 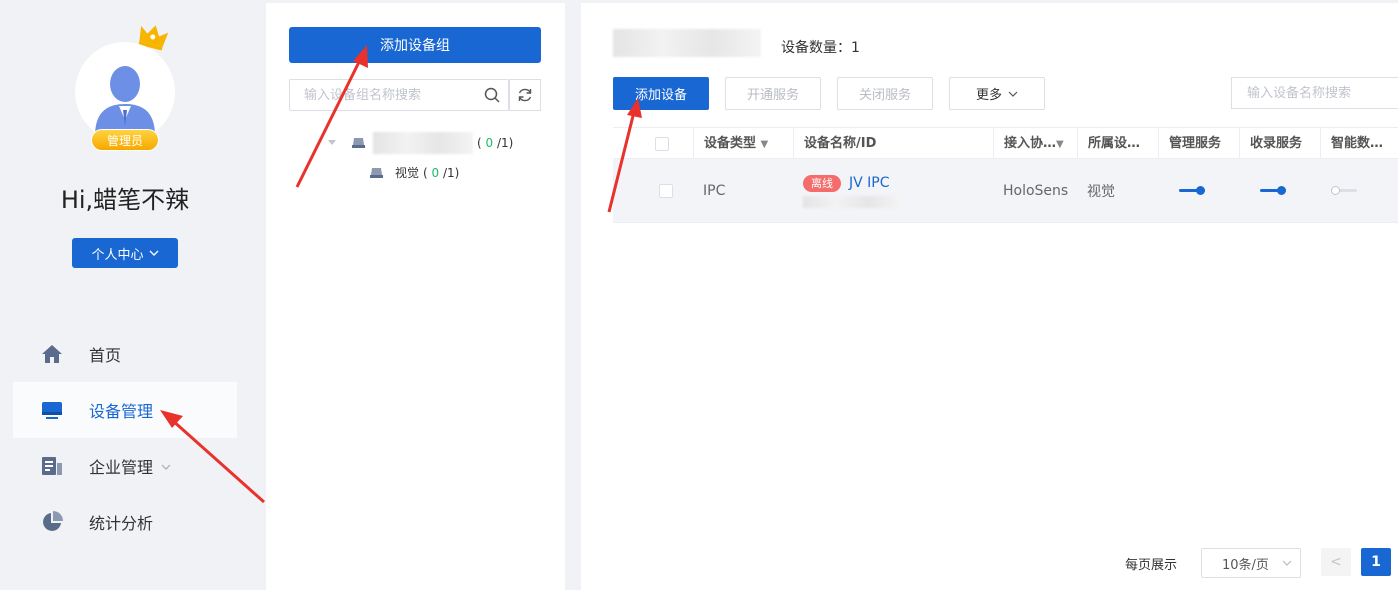 What do you see at coordinates (125, 140) in the screenshot?
I see `role-badge: 管理员` at bounding box center [125, 140].